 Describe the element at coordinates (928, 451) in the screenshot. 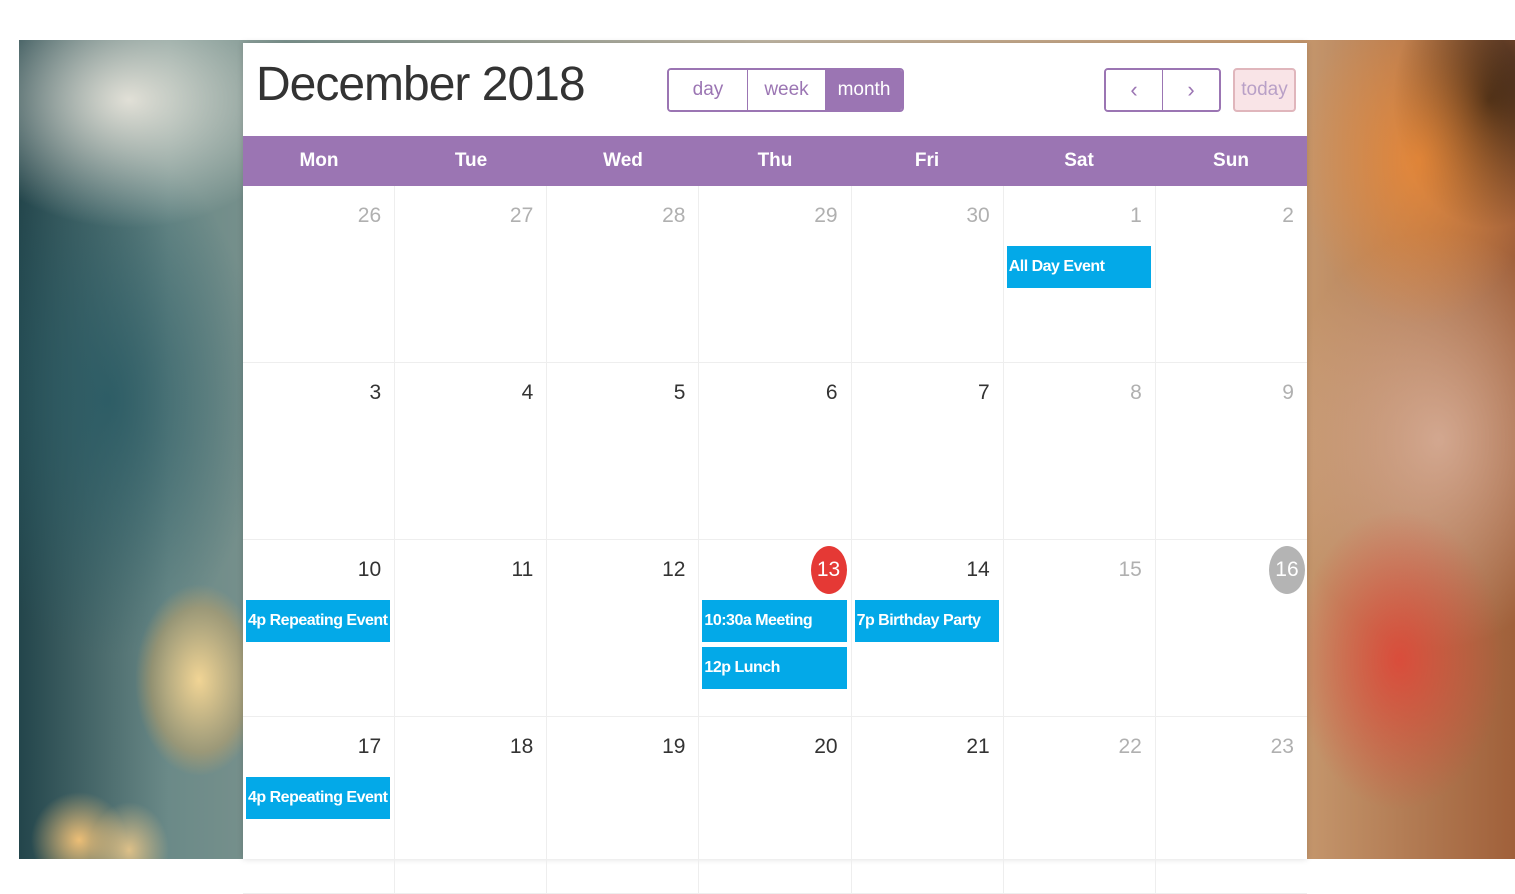

I see `day-cell: 7` at that location.